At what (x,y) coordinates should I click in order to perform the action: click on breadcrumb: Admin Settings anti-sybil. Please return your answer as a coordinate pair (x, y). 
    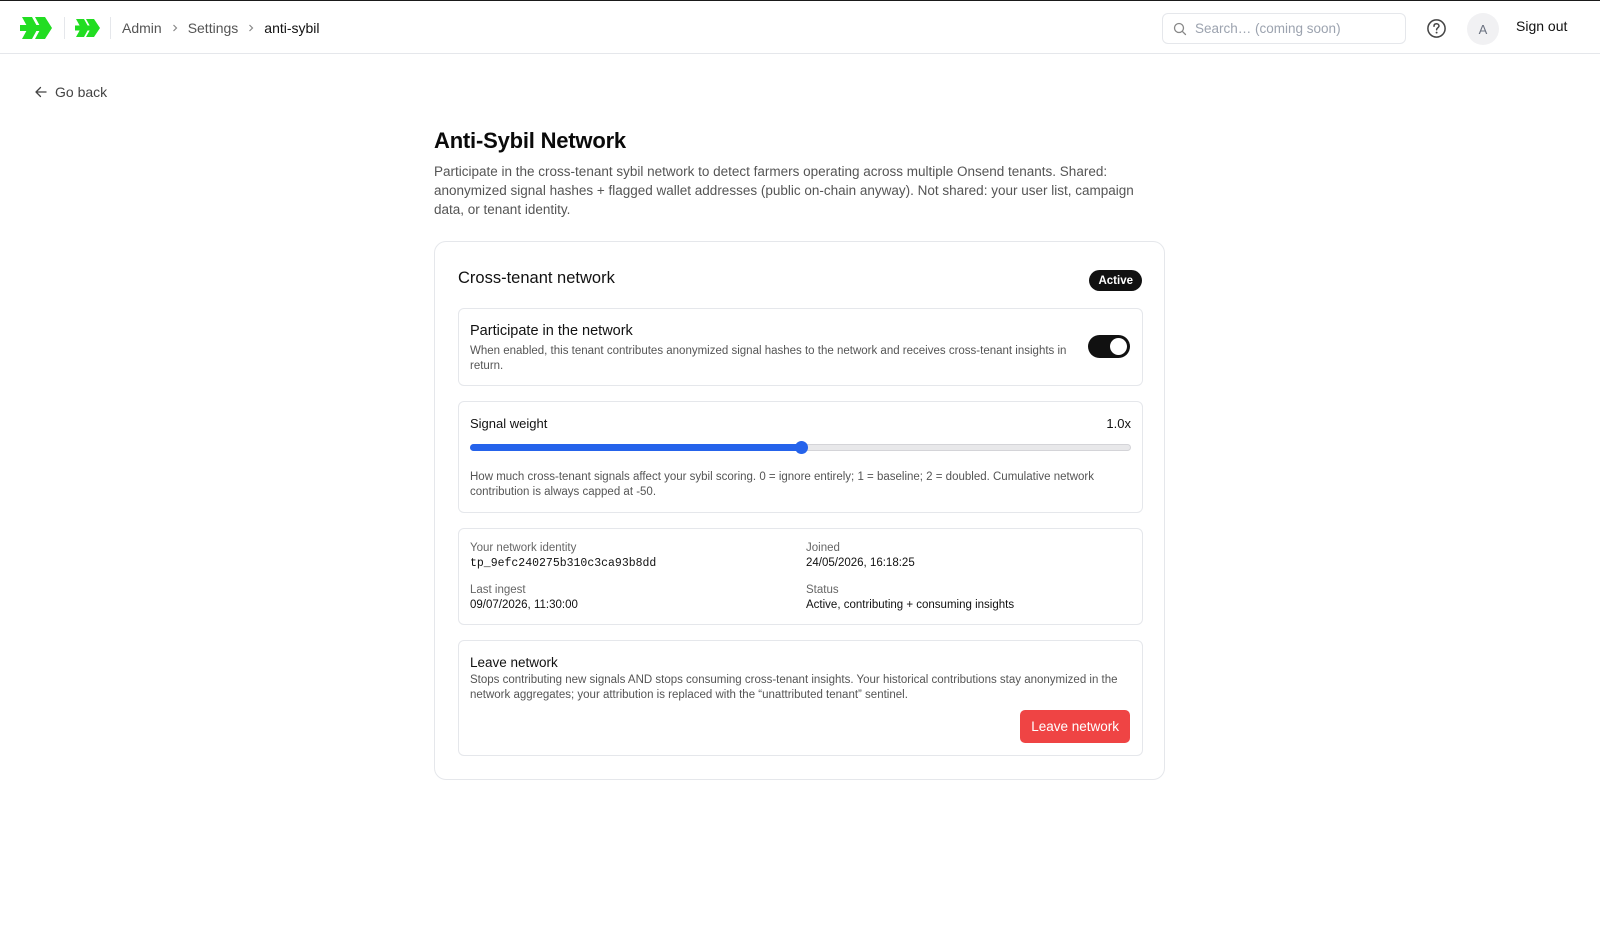
    Looking at the image, I should click on (221, 28).